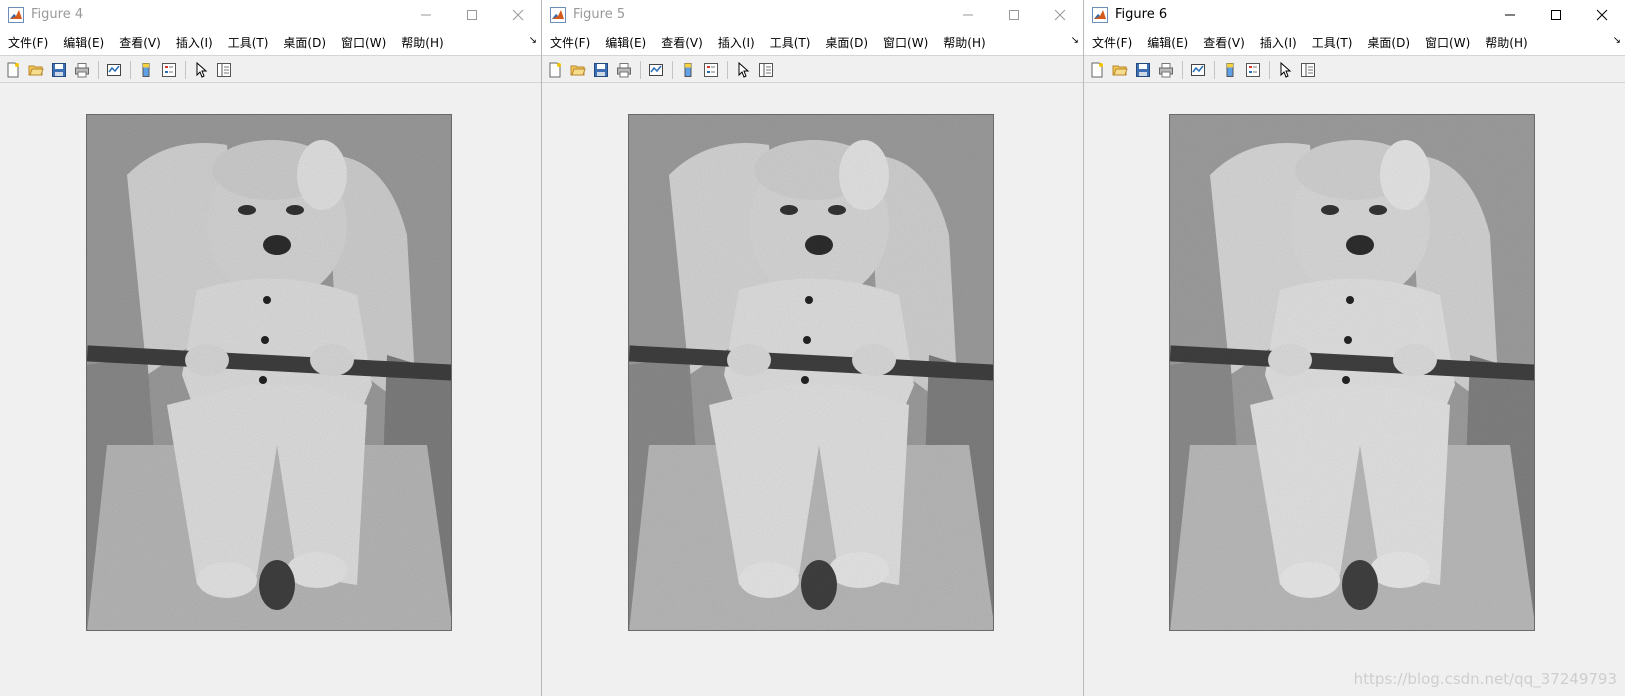  Describe the element at coordinates (57, 14) in the screenshot. I see `window-title: Figure 4` at that location.